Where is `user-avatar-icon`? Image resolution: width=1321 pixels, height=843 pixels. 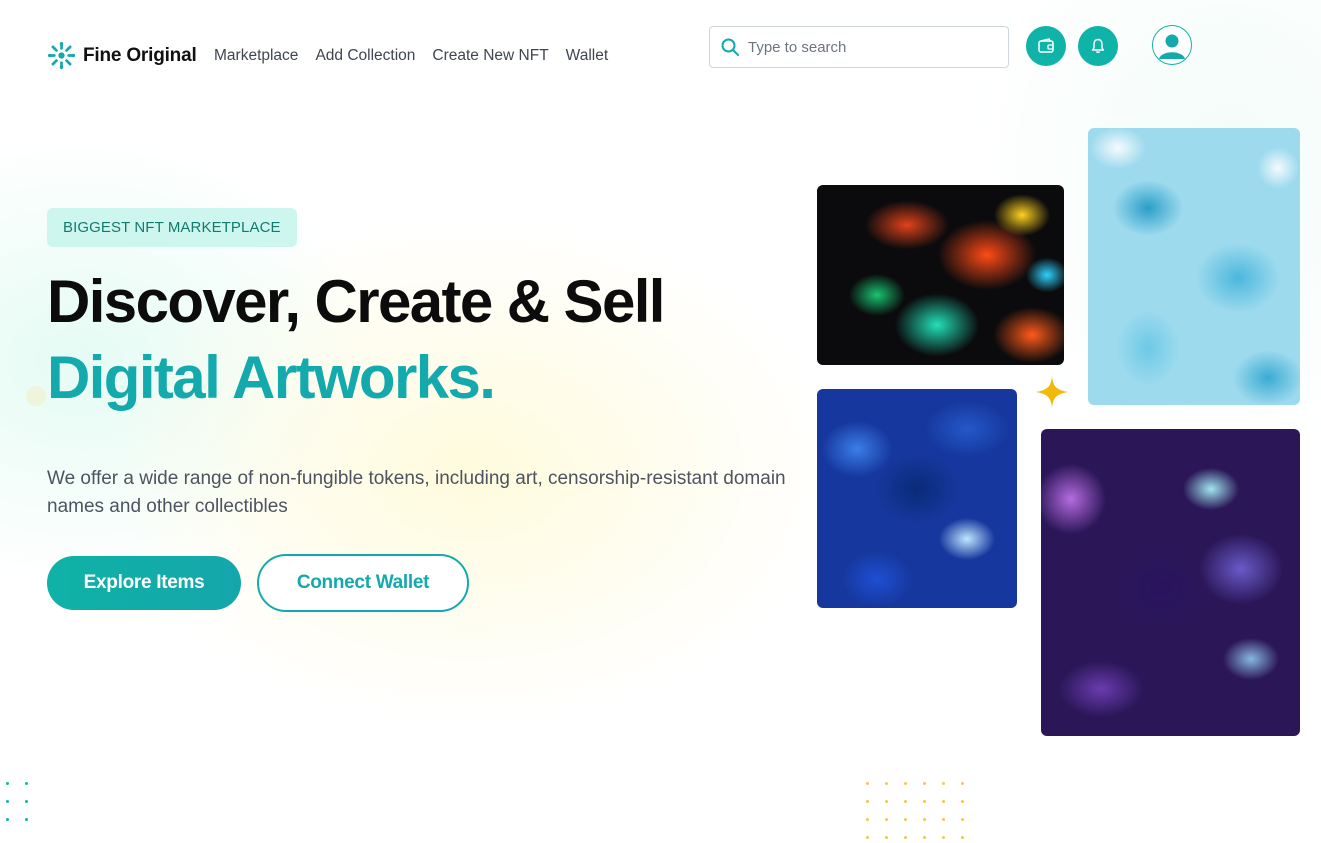 user-avatar-icon is located at coordinates (1172, 46).